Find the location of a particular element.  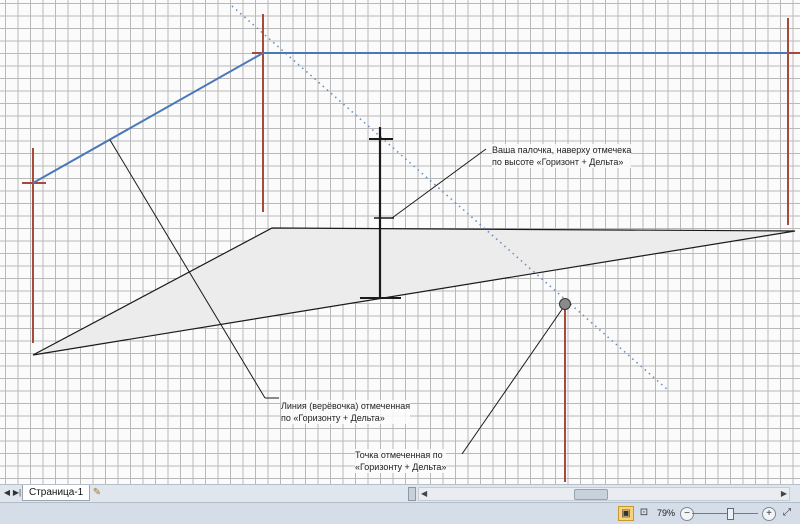

zoom-in-icon: + is located at coordinates (769, 514).